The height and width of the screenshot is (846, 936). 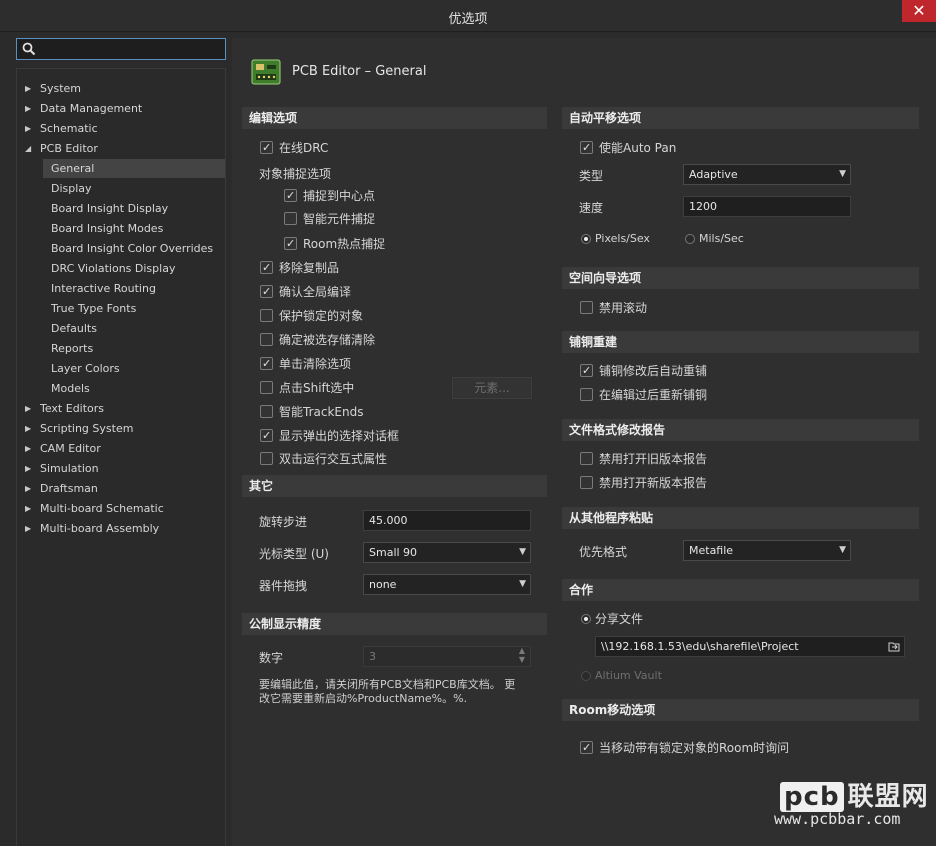 What do you see at coordinates (767, 174) in the screenshot?
I see `autopan-type-select: Adaptive ▼` at bounding box center [767, 174].